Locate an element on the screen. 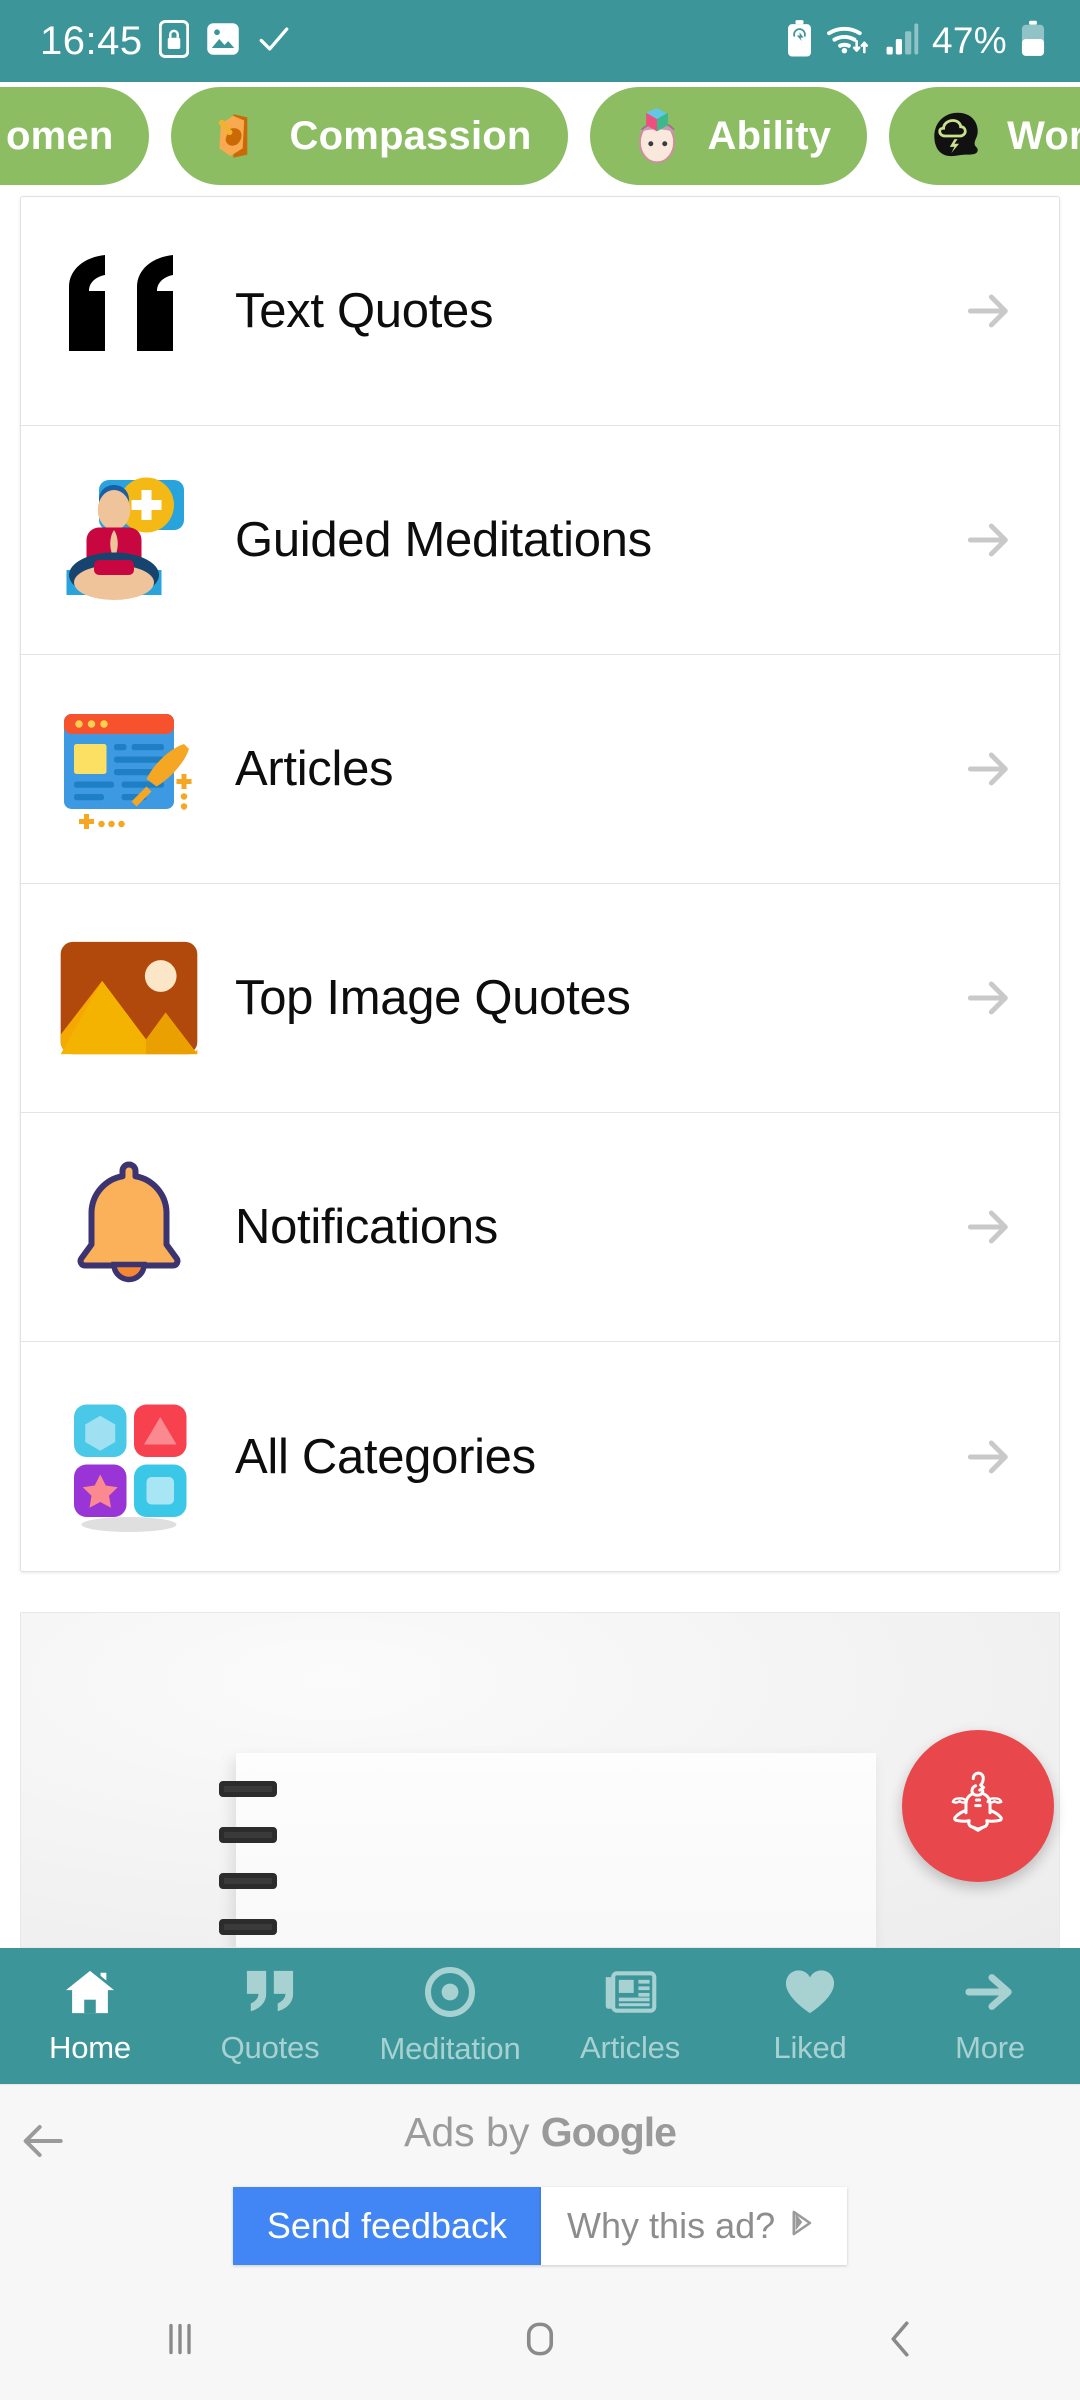 The width and height of the screenshot is (1080, 2400). article-page-icon is located at coordinates (129, 769).